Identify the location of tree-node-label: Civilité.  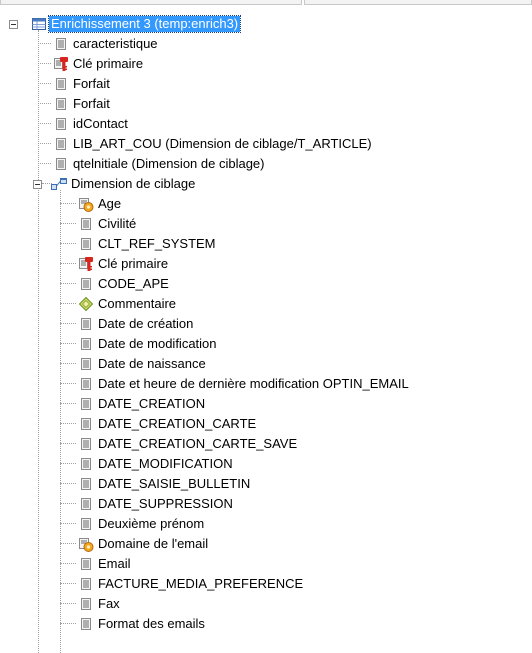
(117, 223).